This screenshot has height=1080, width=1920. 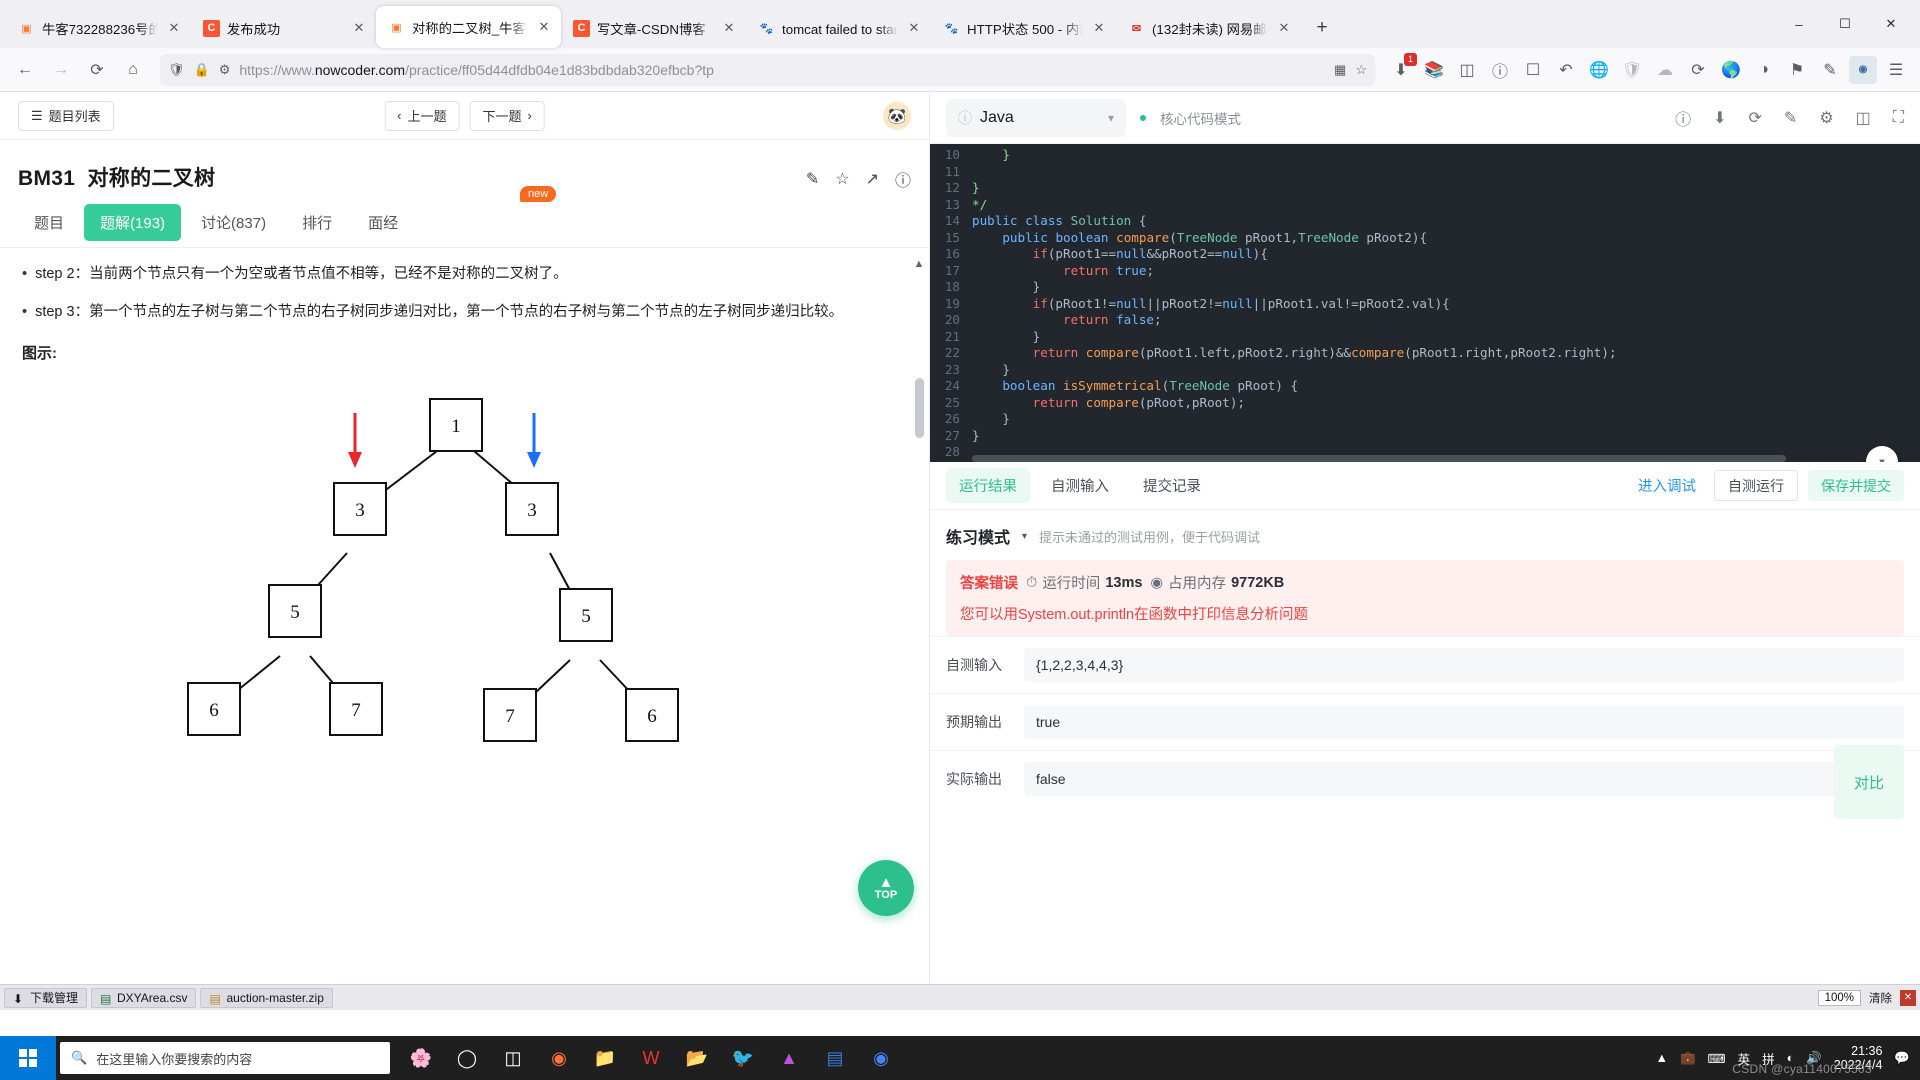 What do you see at coordinates (1830, 70) in the screenshot?
I see `note-icon: ✎` at bounding box center [1830, 70].